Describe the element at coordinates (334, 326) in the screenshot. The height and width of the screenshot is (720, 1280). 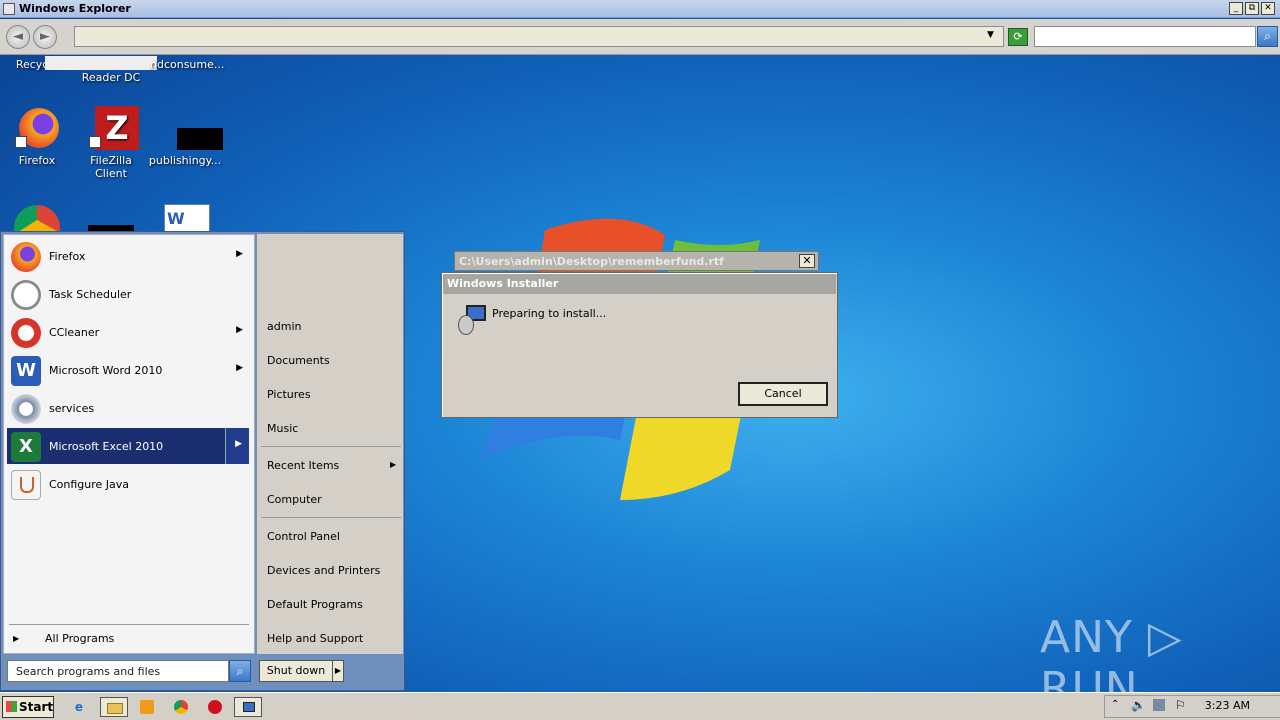
I see `places-admin: admin` at that location.